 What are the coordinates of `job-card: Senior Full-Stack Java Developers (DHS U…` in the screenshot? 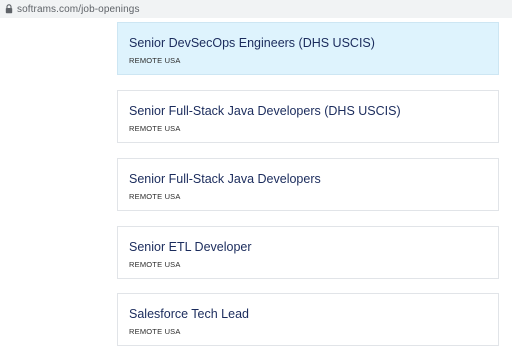 It's located at (308, 116).